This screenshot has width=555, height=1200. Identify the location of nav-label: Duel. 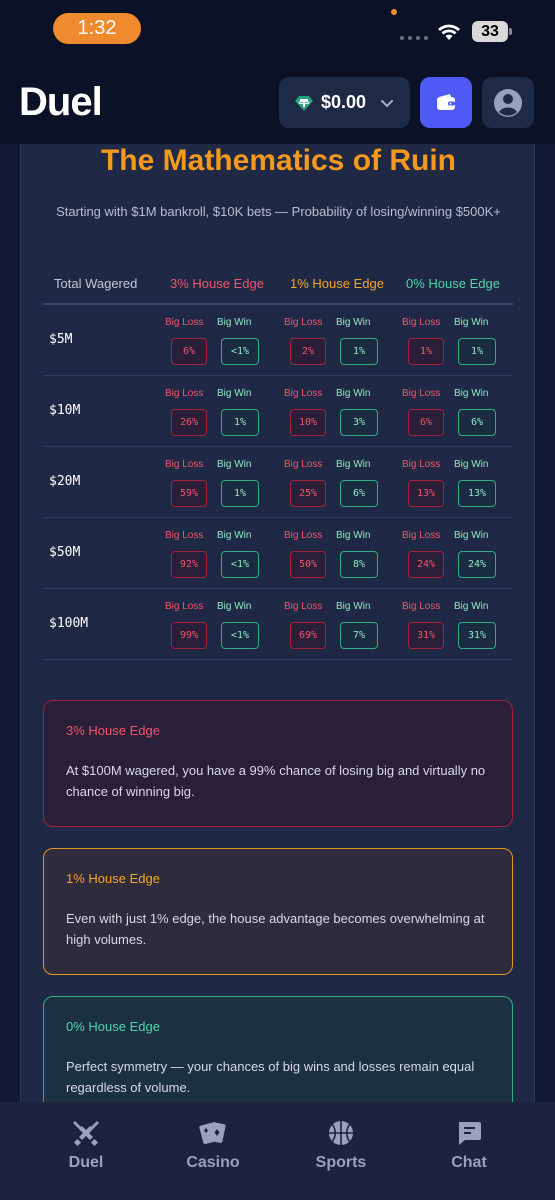
(86, 1162).